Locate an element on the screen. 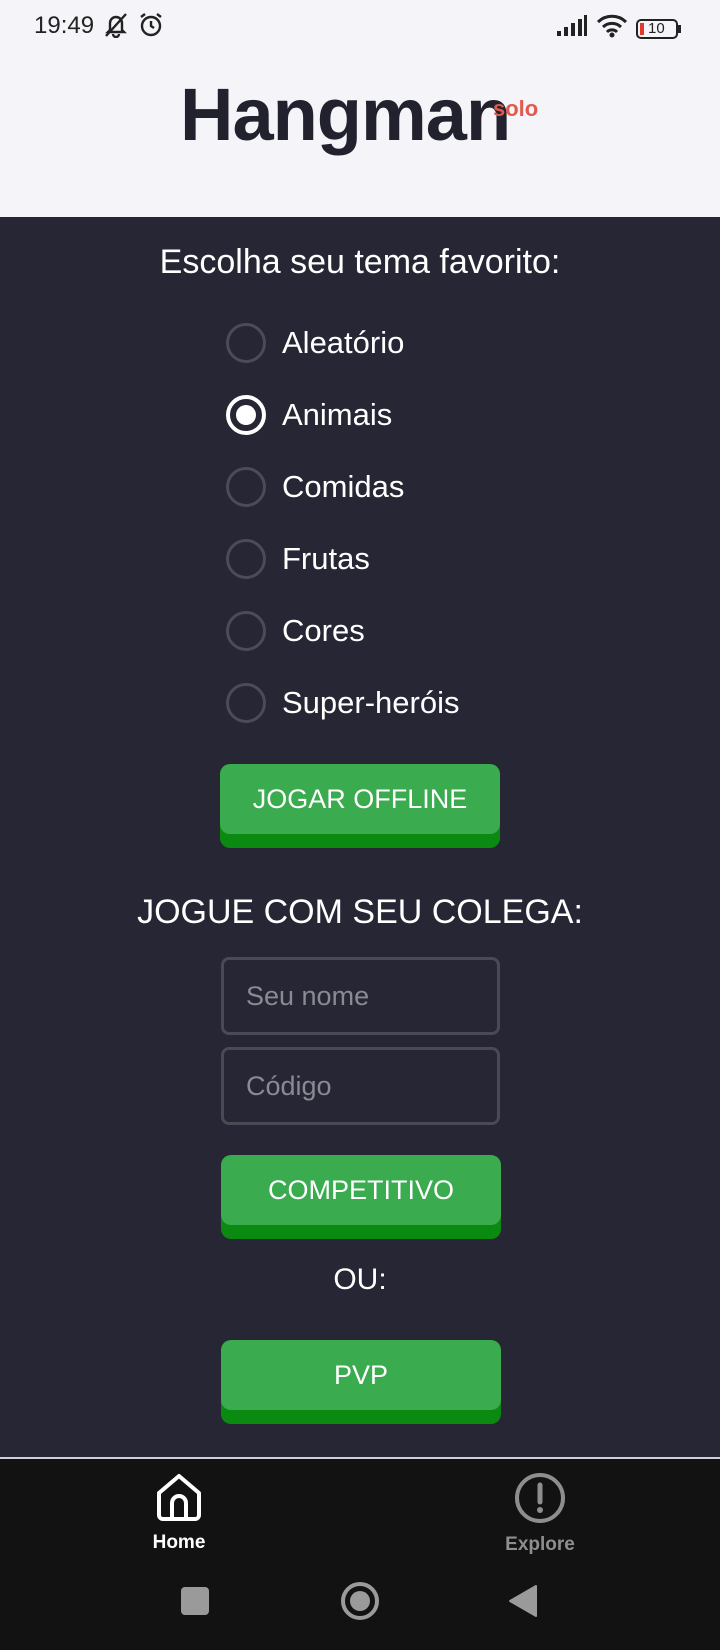 Image resolution: width=720 pixels, height=1650 pixels. alarm-icon is located at coordinates (151, 27).